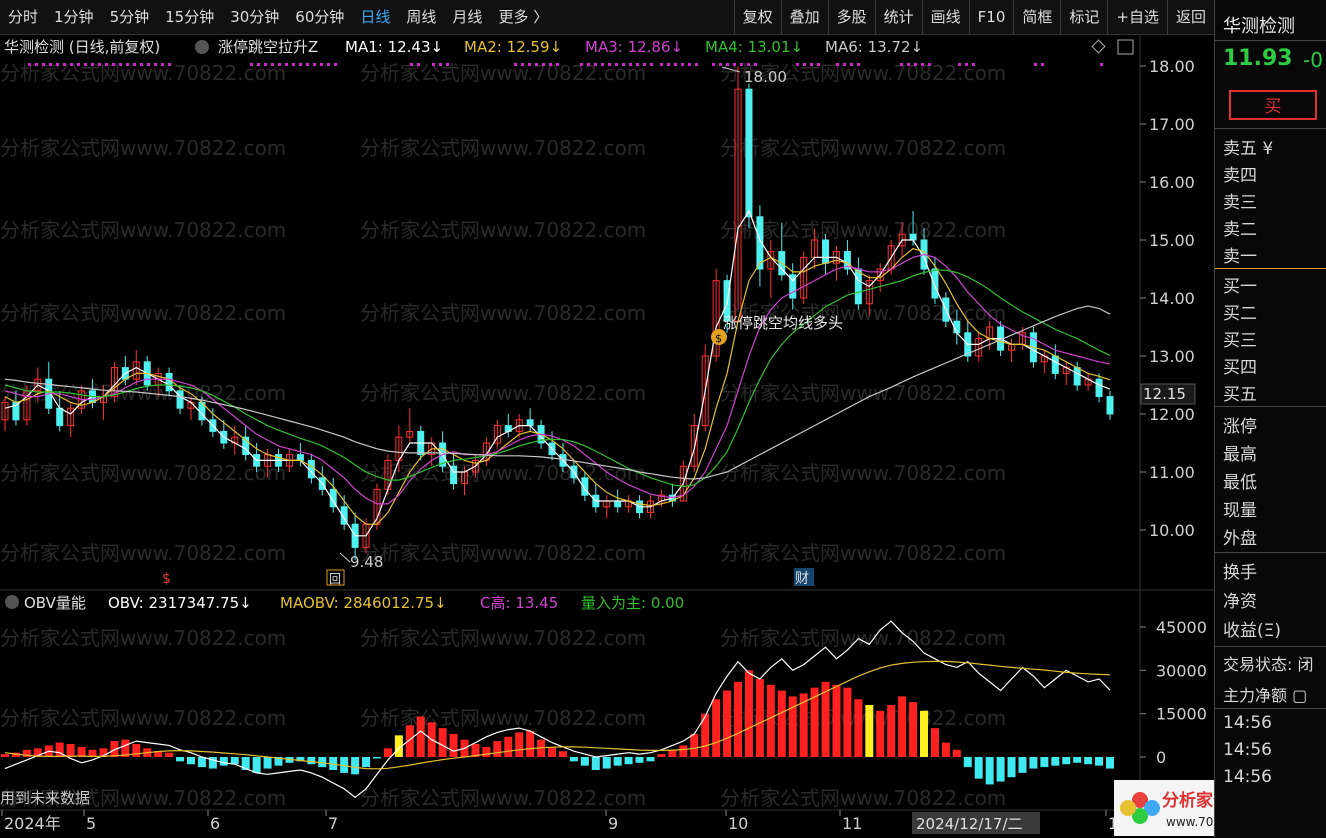  What do you see at coordinates (1259, 26) in the screenshot?
I see `panel-stock-name: 华测检测` at bounding box center [1259, 26].